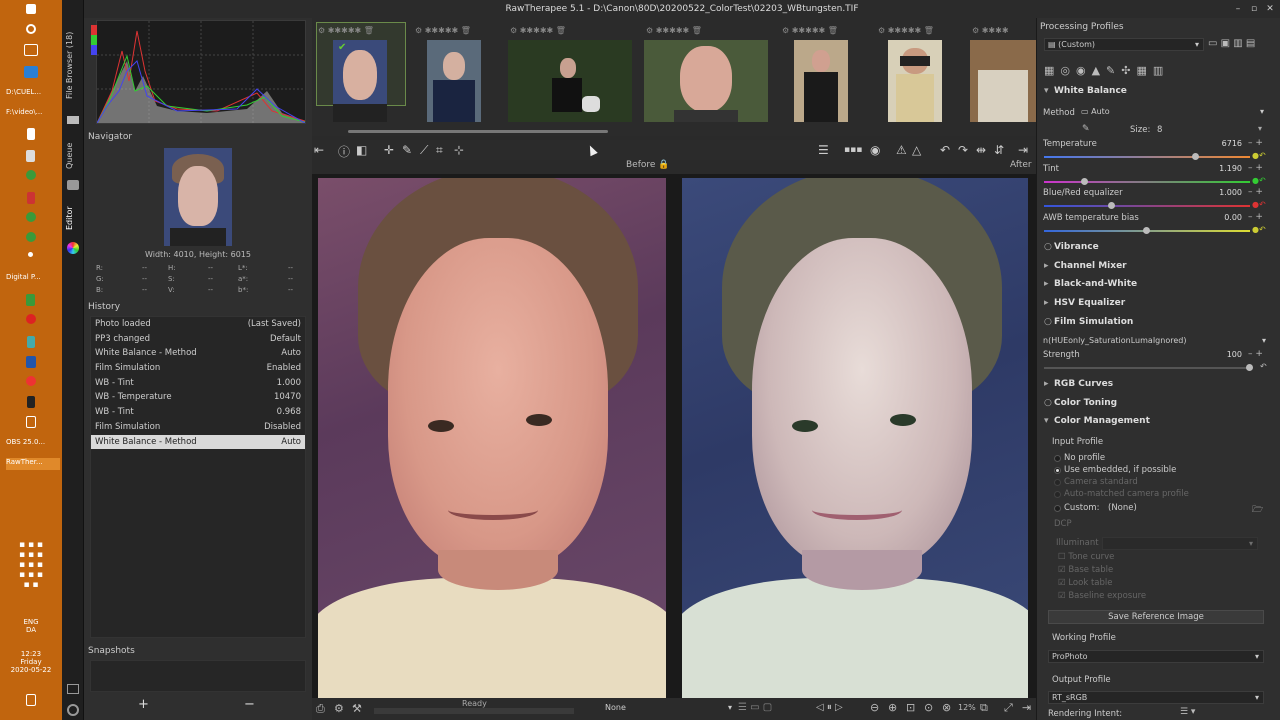 Image resolution: width=1280 pixels, height=720 pixels. I want to click on crop-icon: ⌗, so click(439, 150).